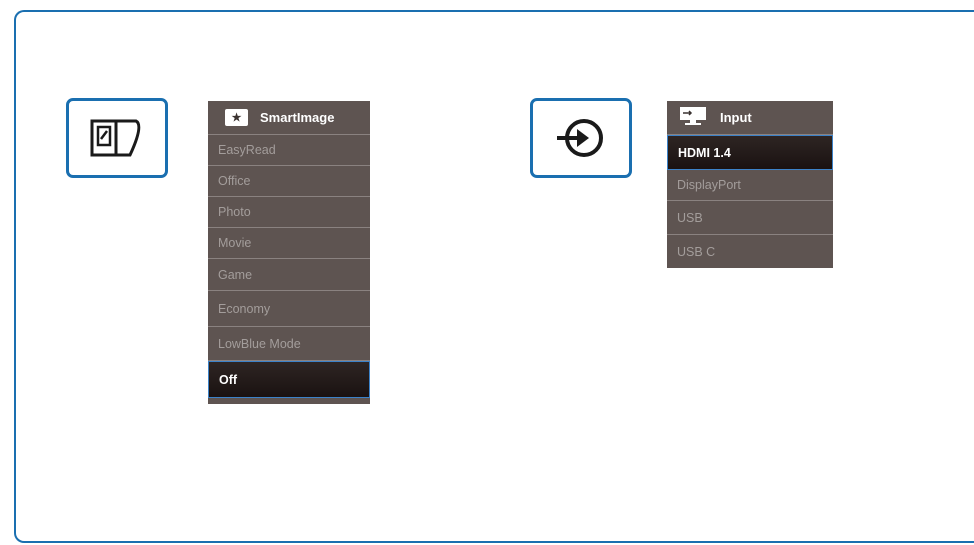 The width and height of the screenshot is (974, 545). What do you see at coordinates (704, 152) in the screenshot?
I see `menu-item-label: HDMI 1.4` at bounding box center [704, 152].